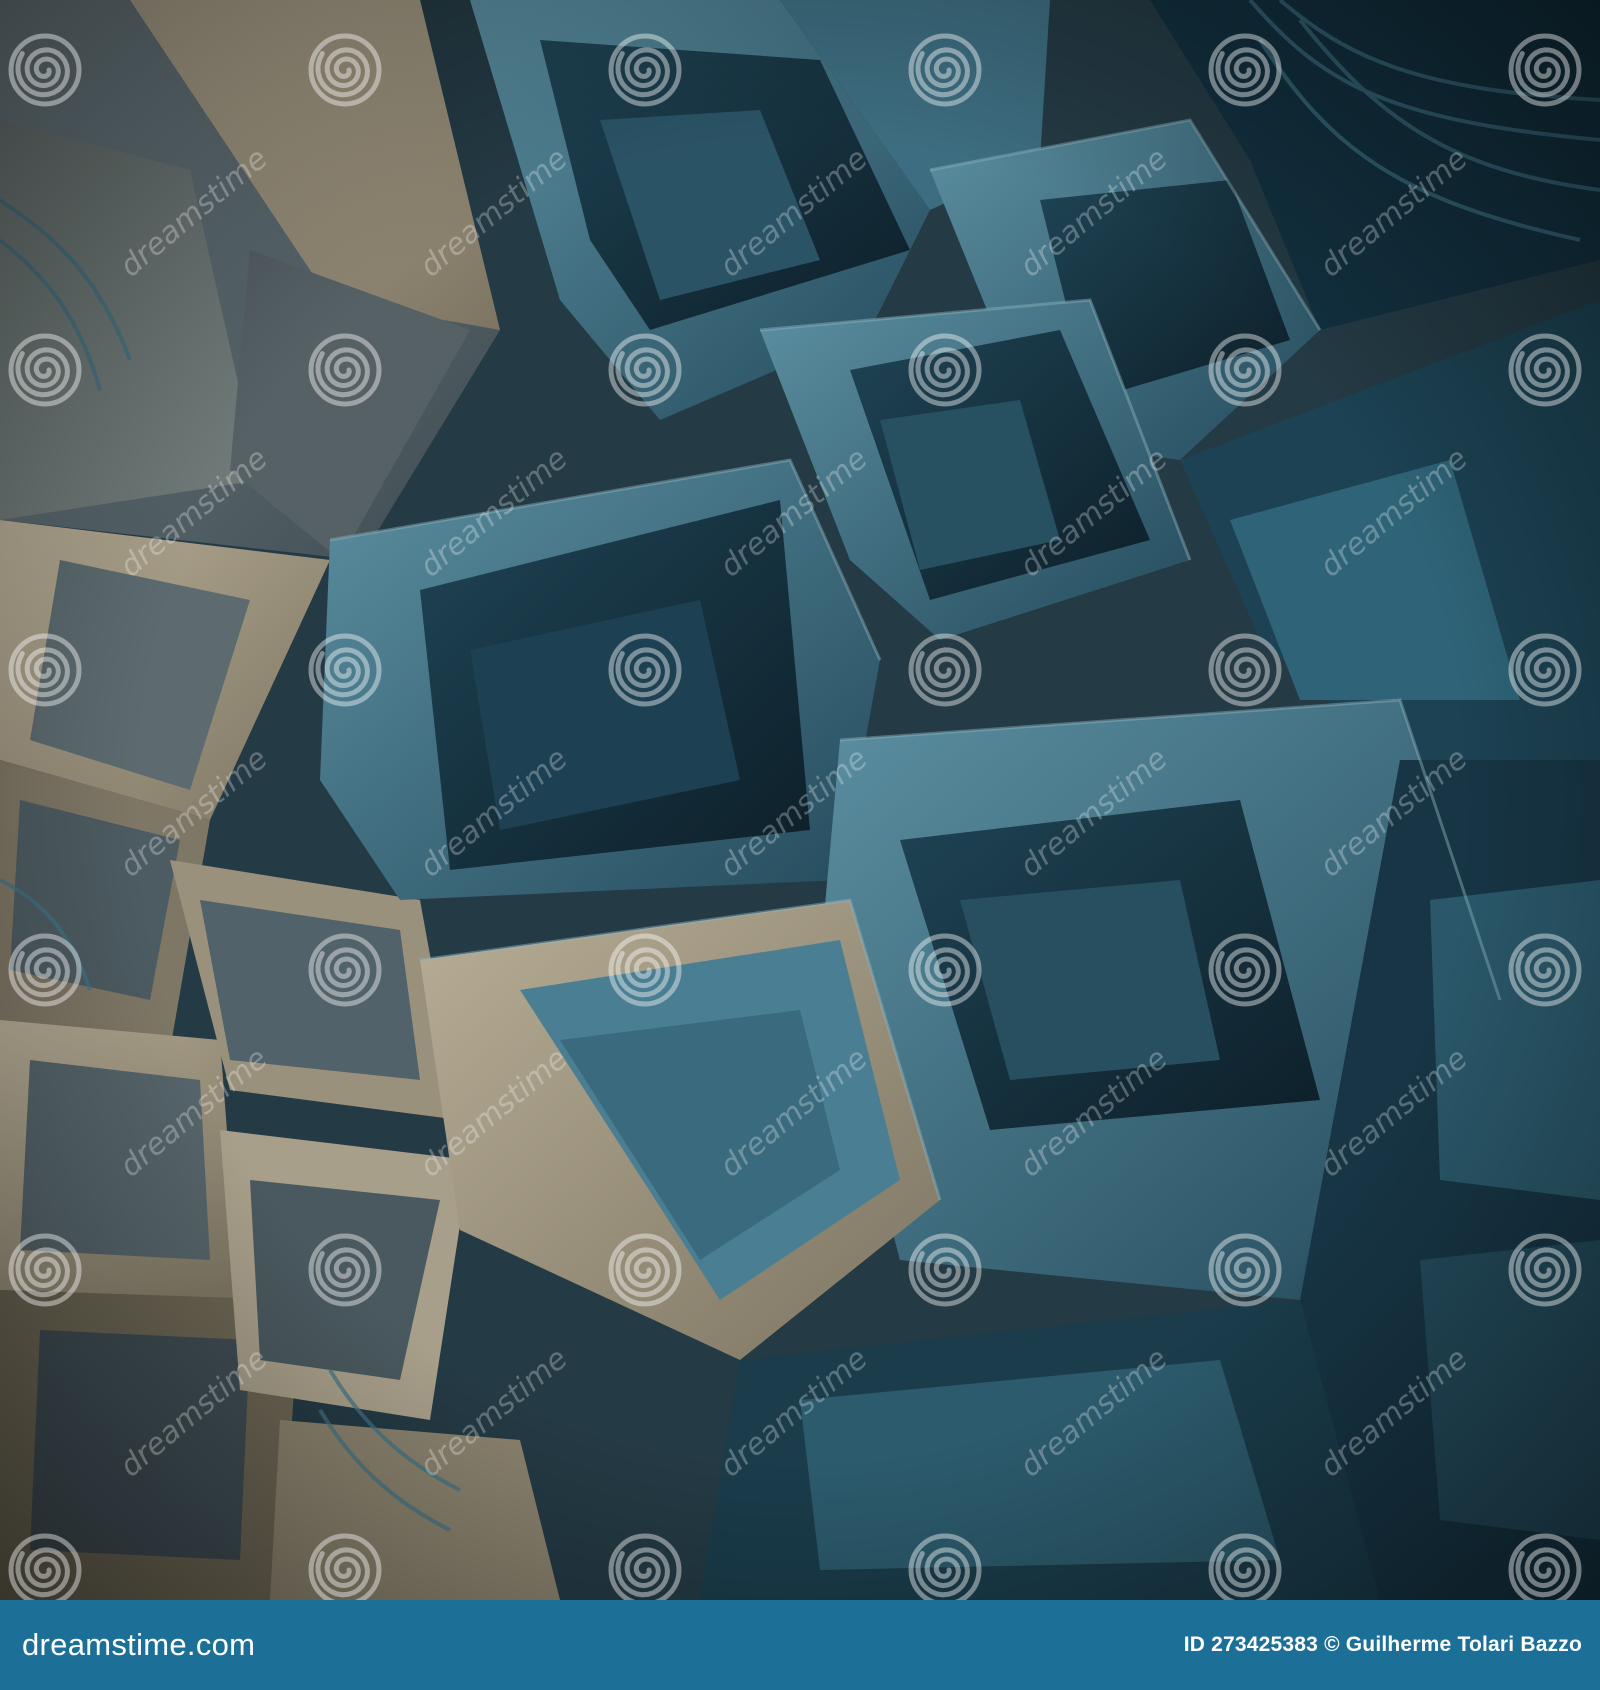  What do you see at coordinates (1382, 1644) in the screenshot?
I see `image-id-credit: ID 273425383 © Guilherme Tolari Bazzo` at bounding box center [1382, 1644].